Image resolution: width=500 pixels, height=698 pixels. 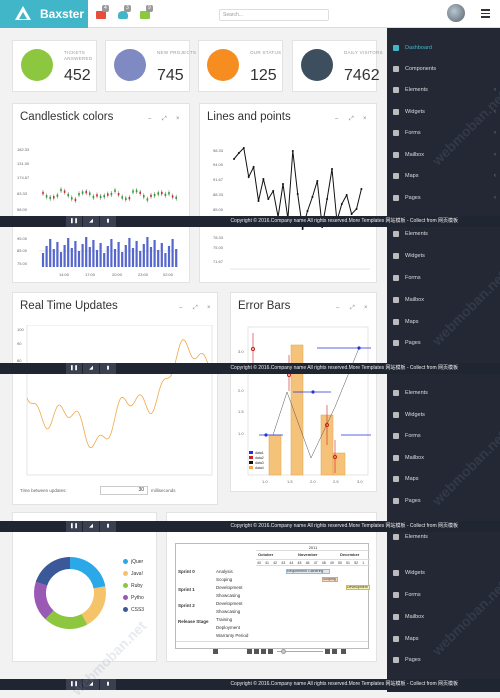 I want to click on gantt-year: 2011, so click(x=313, y=547).